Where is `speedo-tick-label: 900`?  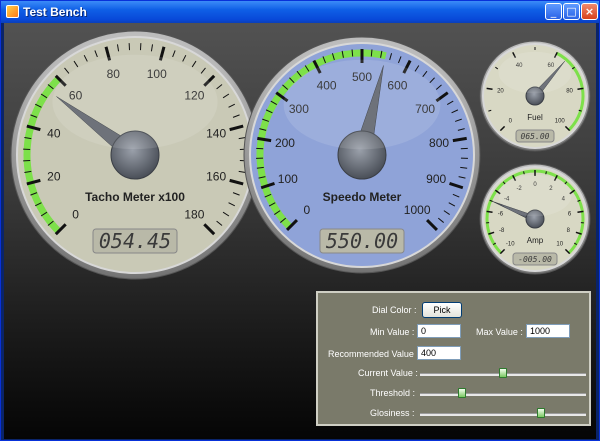
speedo-tick-label: 900 is located at coordinates (436, 179).